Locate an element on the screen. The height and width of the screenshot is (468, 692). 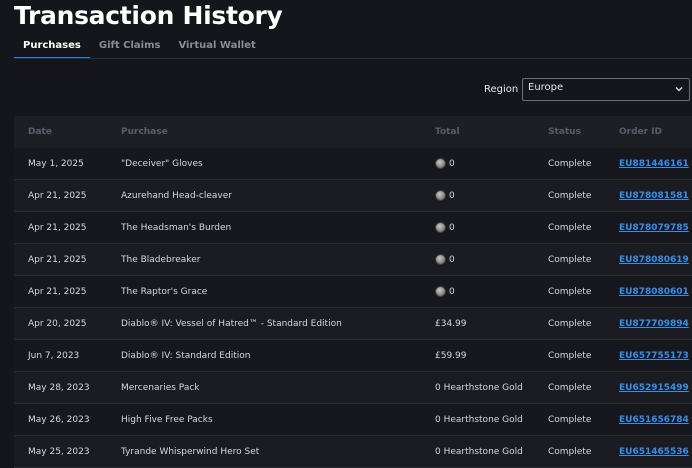
row-date: May 25, 2023 is located at coordinates (59, 451).